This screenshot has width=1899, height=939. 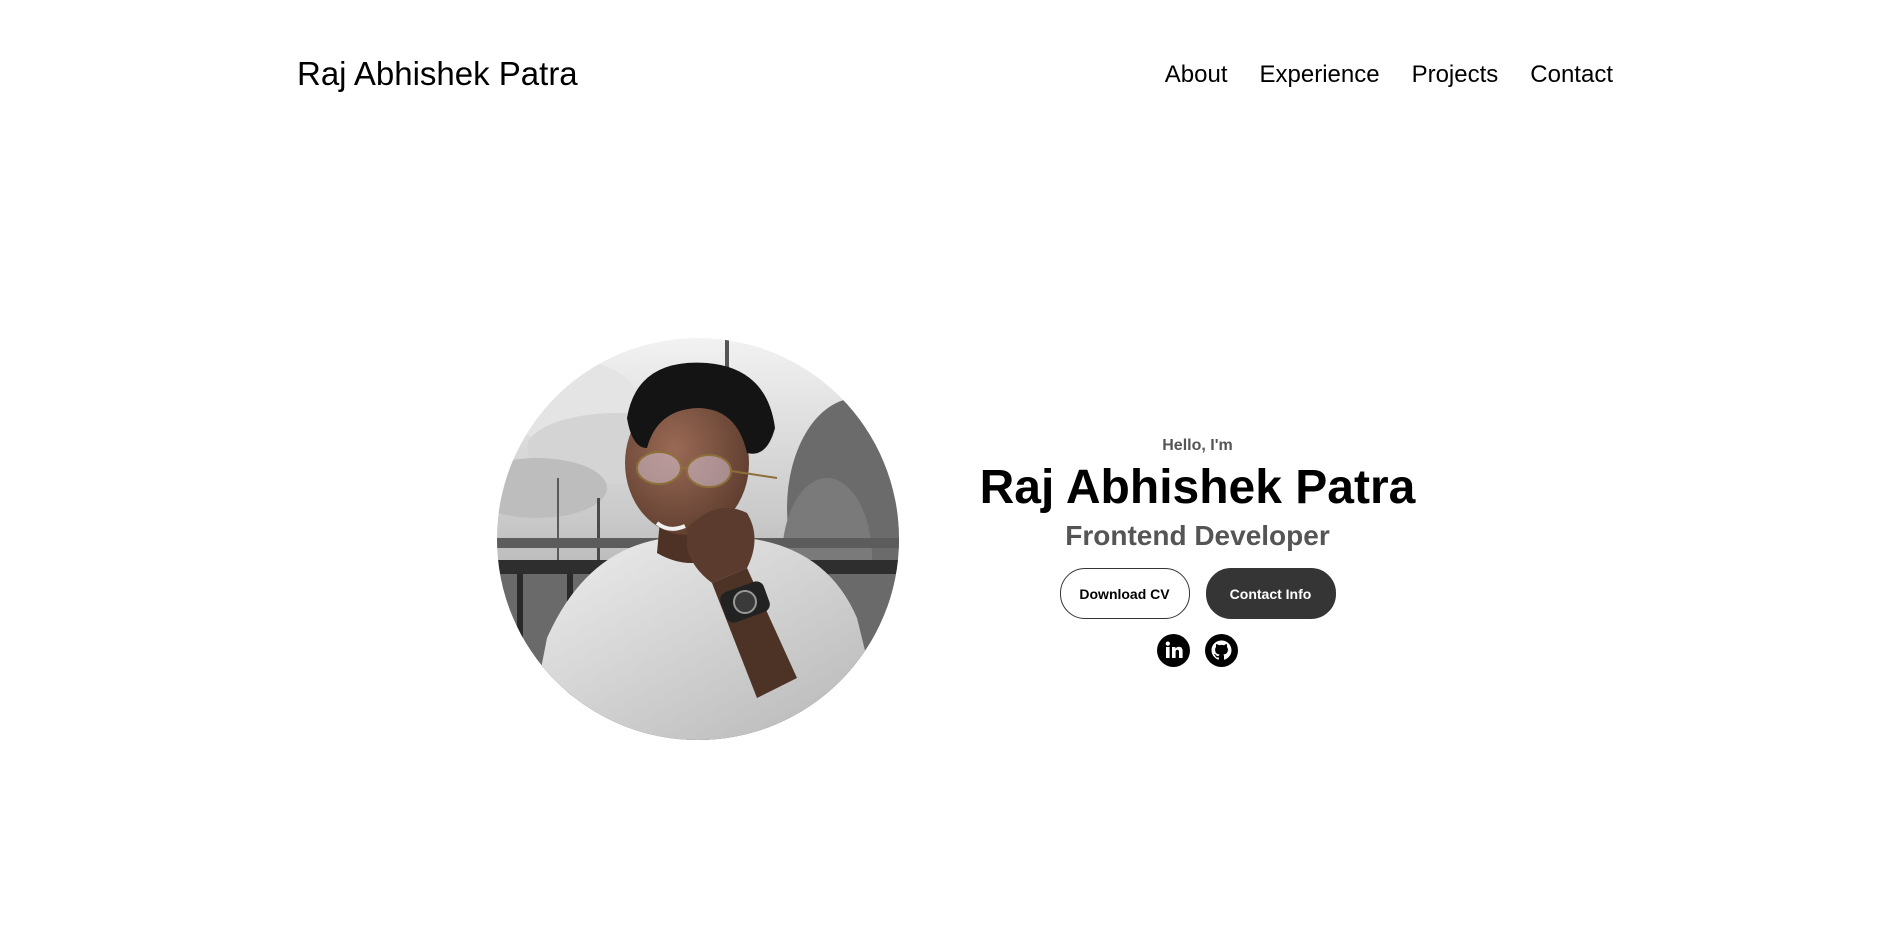 What do you see at coordinates (1197, 593) in the screenshot?
I see `hero-buttons: Download CV Contact Info` at bounding box center [1197, 593].